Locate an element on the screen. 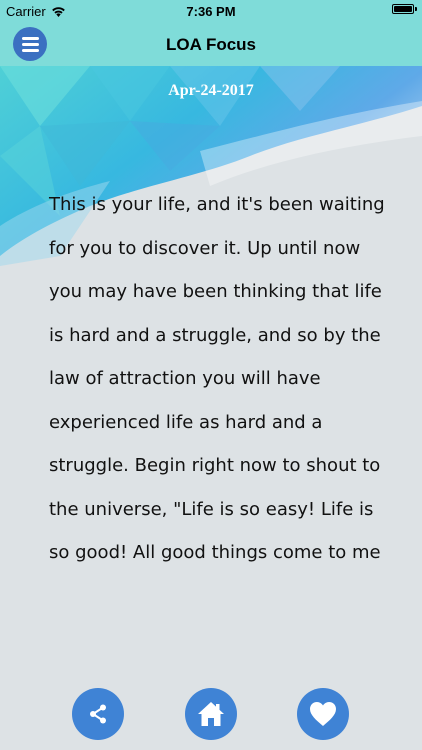  status-bar: Carrier 7:36 PM is located at coordinates (211, 11).